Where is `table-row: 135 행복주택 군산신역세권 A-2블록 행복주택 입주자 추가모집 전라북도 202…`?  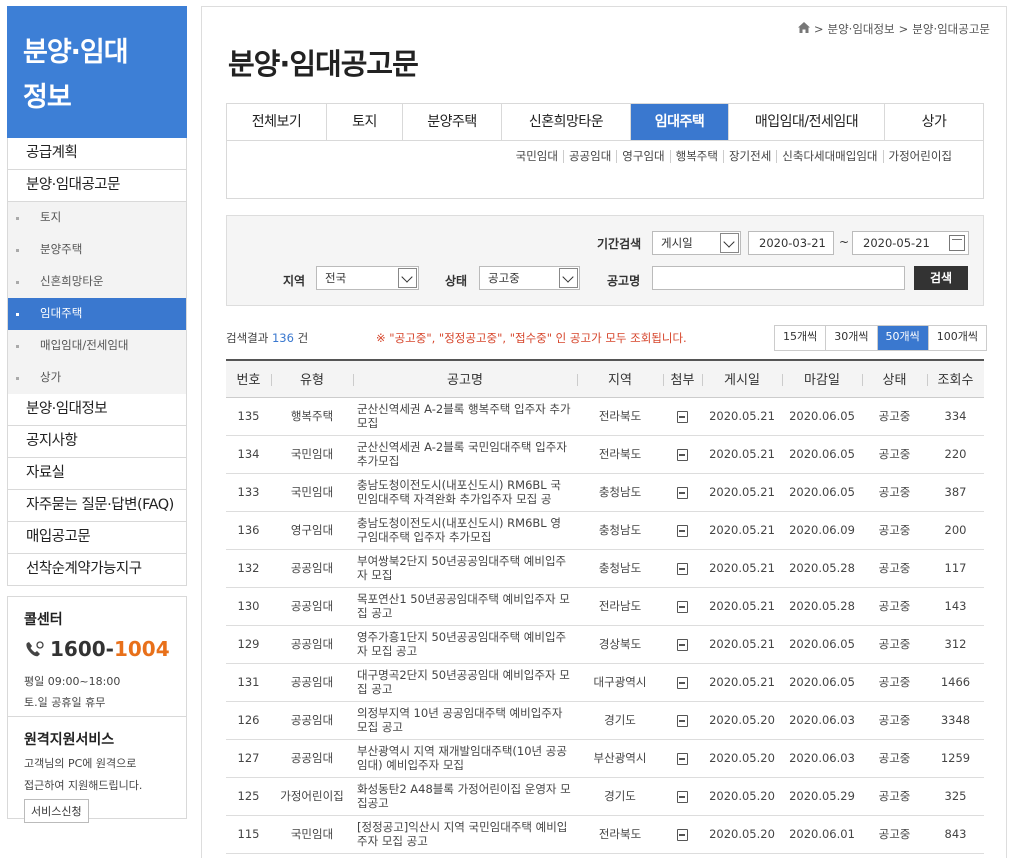
table-row: 135 행복주택 군산신역세권 A-2블록 행복주택 입주자 추가모집 전라북도 202… is located at coordinates (605, 416).